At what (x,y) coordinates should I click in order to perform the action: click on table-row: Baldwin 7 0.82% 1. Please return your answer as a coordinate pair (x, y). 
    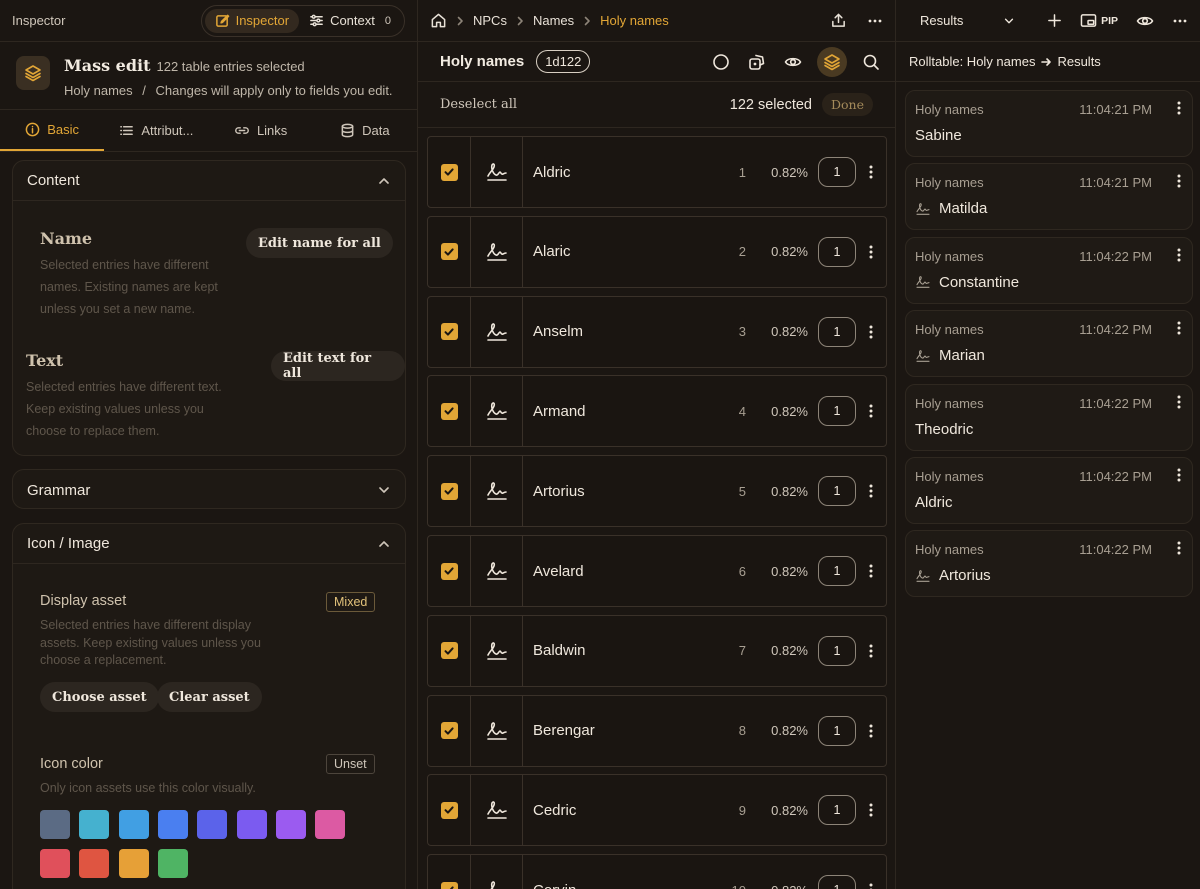
    Looking at the image, I should click on (657, 650).